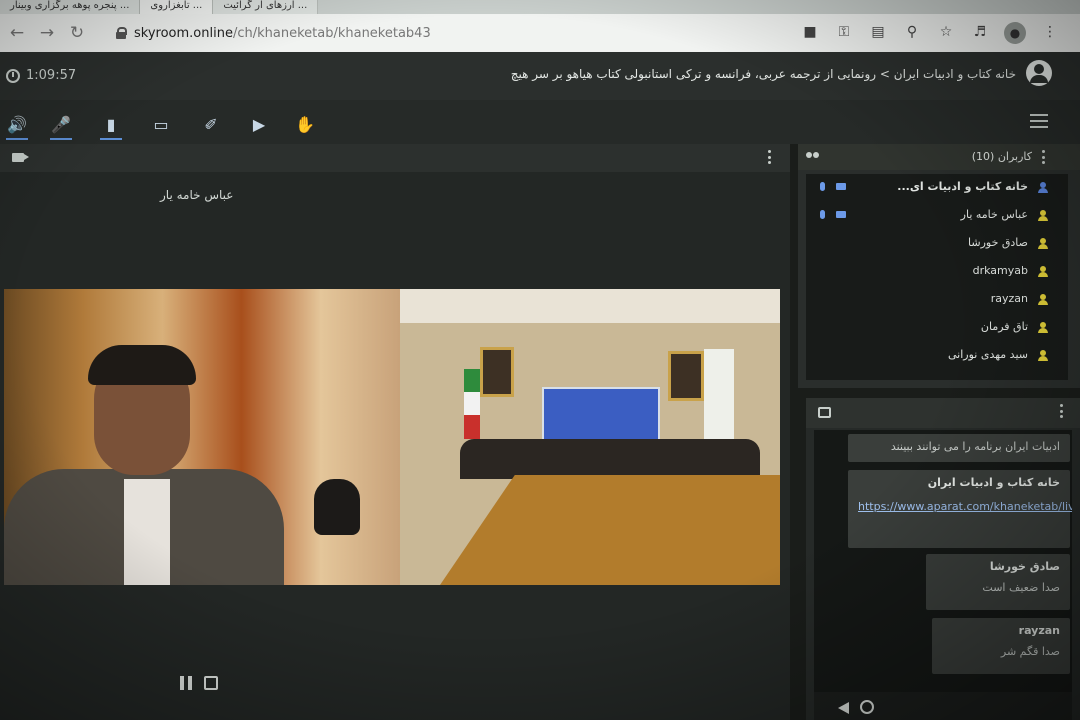  I want to click on forward-icon: →, so click(47, 33).